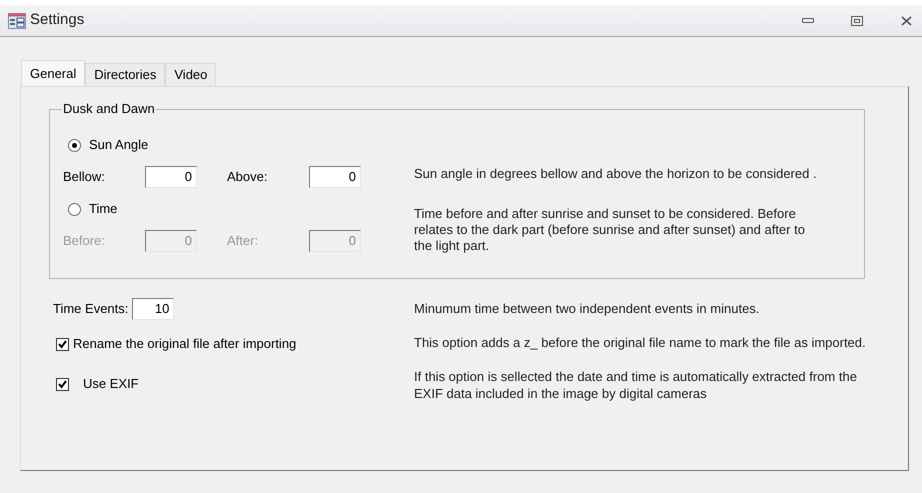  I want to click on minimize-icon, so click(808, 21).